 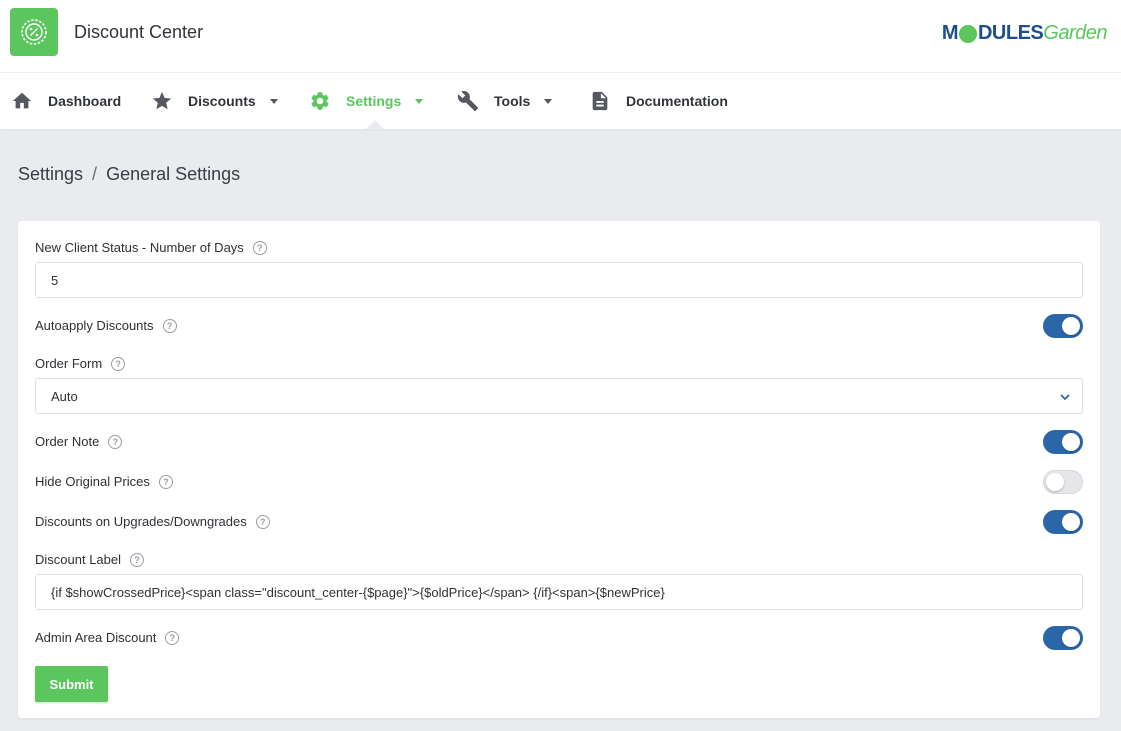 I want to click on new-client-days-label-text: New Client Status - Number of Days, so click(x=139, y=247).